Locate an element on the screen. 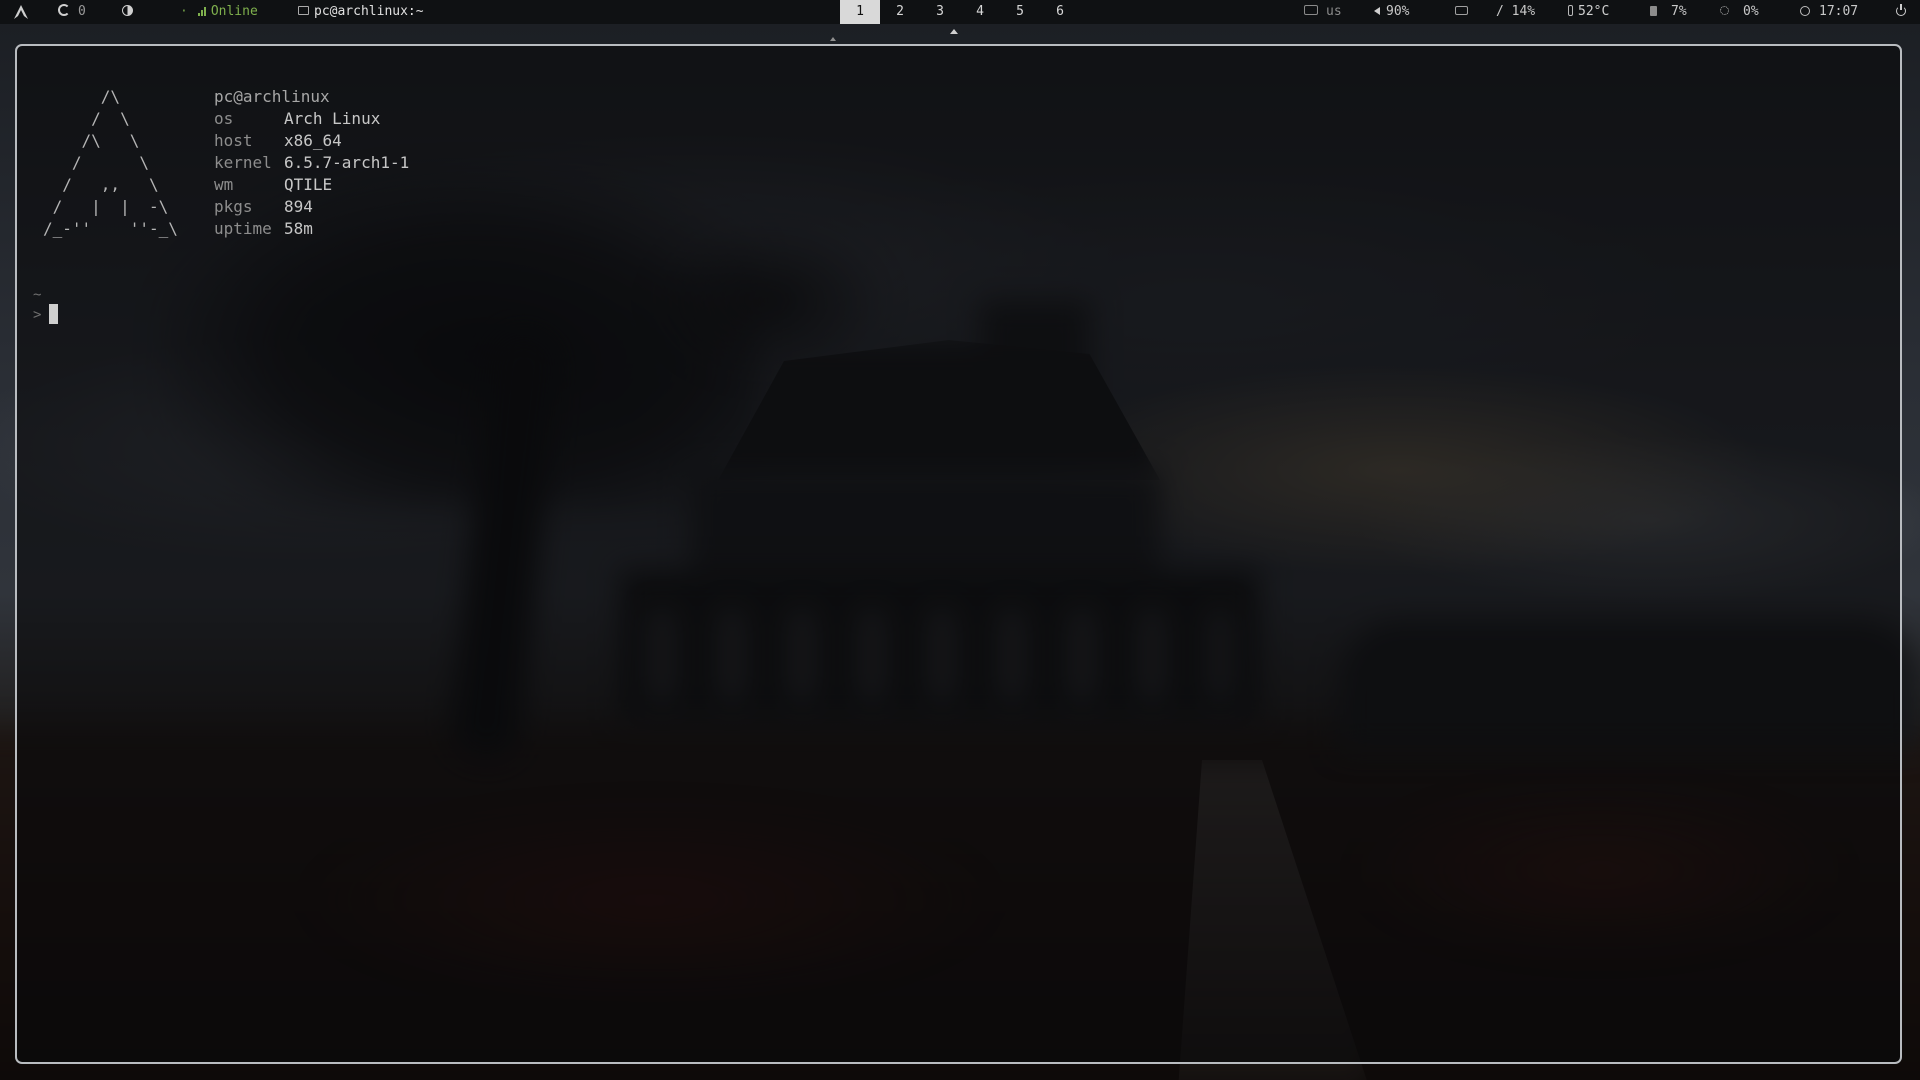 The width and height of the screenshot is (1920, 1080). keyboard-layout-text: us is located at coordinates (1334, 11).